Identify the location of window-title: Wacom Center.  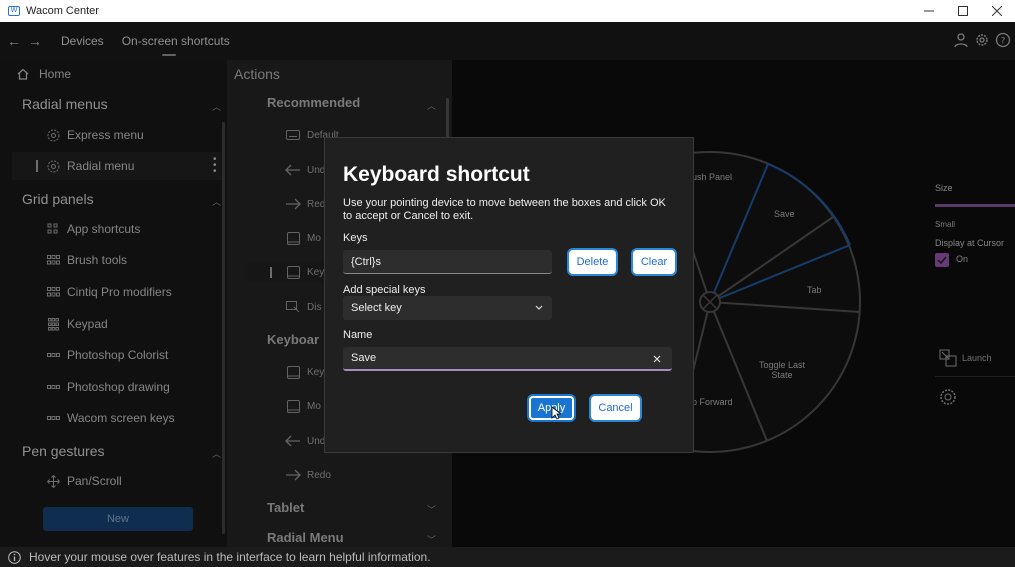
(62, 11).